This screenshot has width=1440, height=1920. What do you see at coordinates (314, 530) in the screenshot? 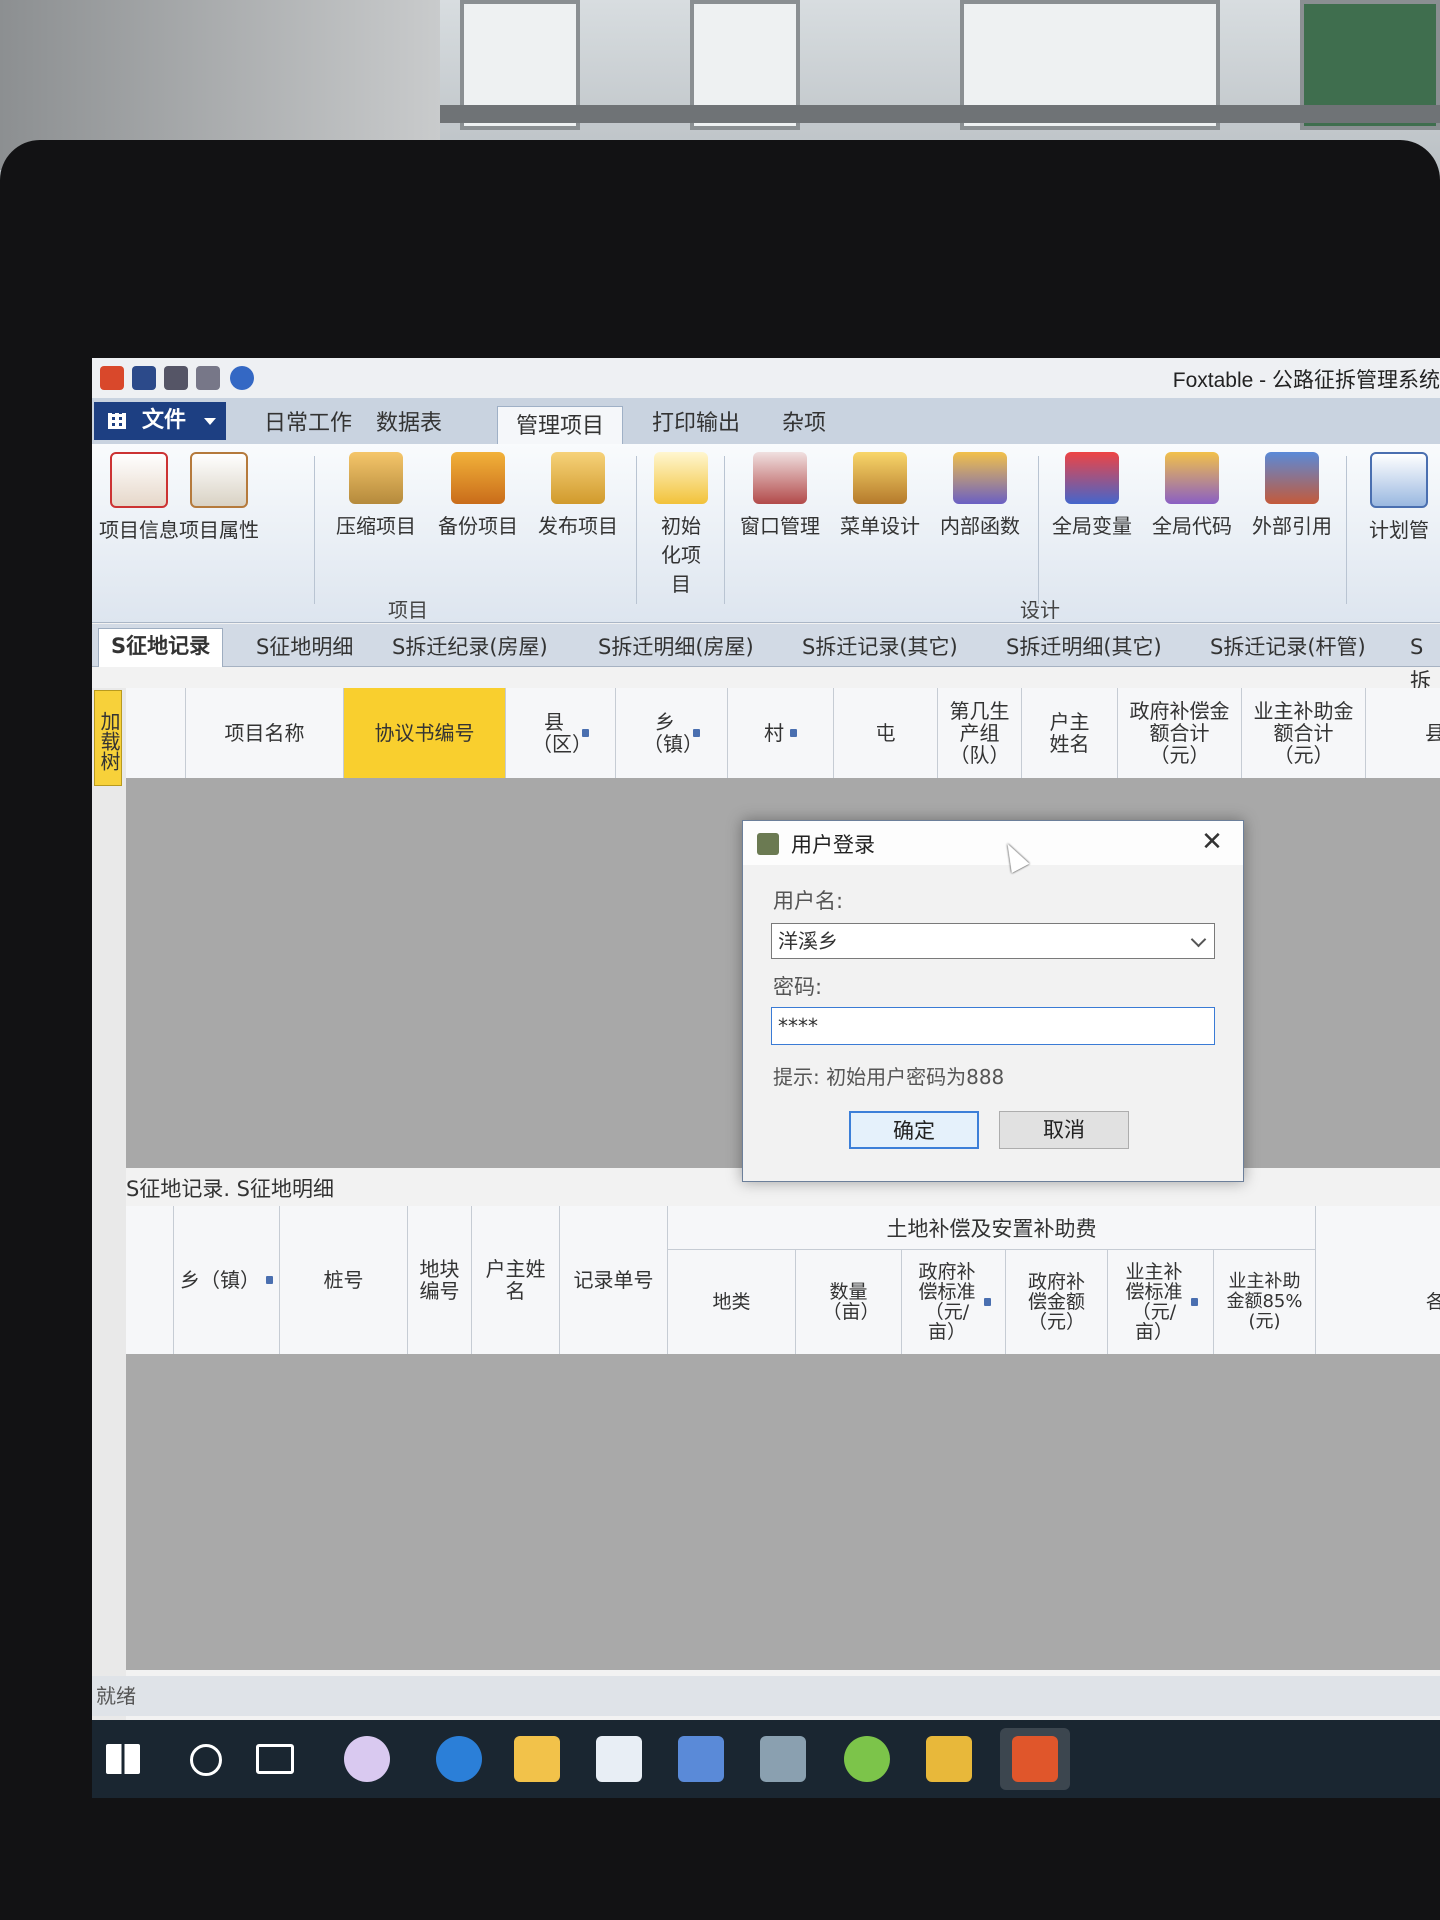
I see `group-separator` at bounding box center [314, 530].